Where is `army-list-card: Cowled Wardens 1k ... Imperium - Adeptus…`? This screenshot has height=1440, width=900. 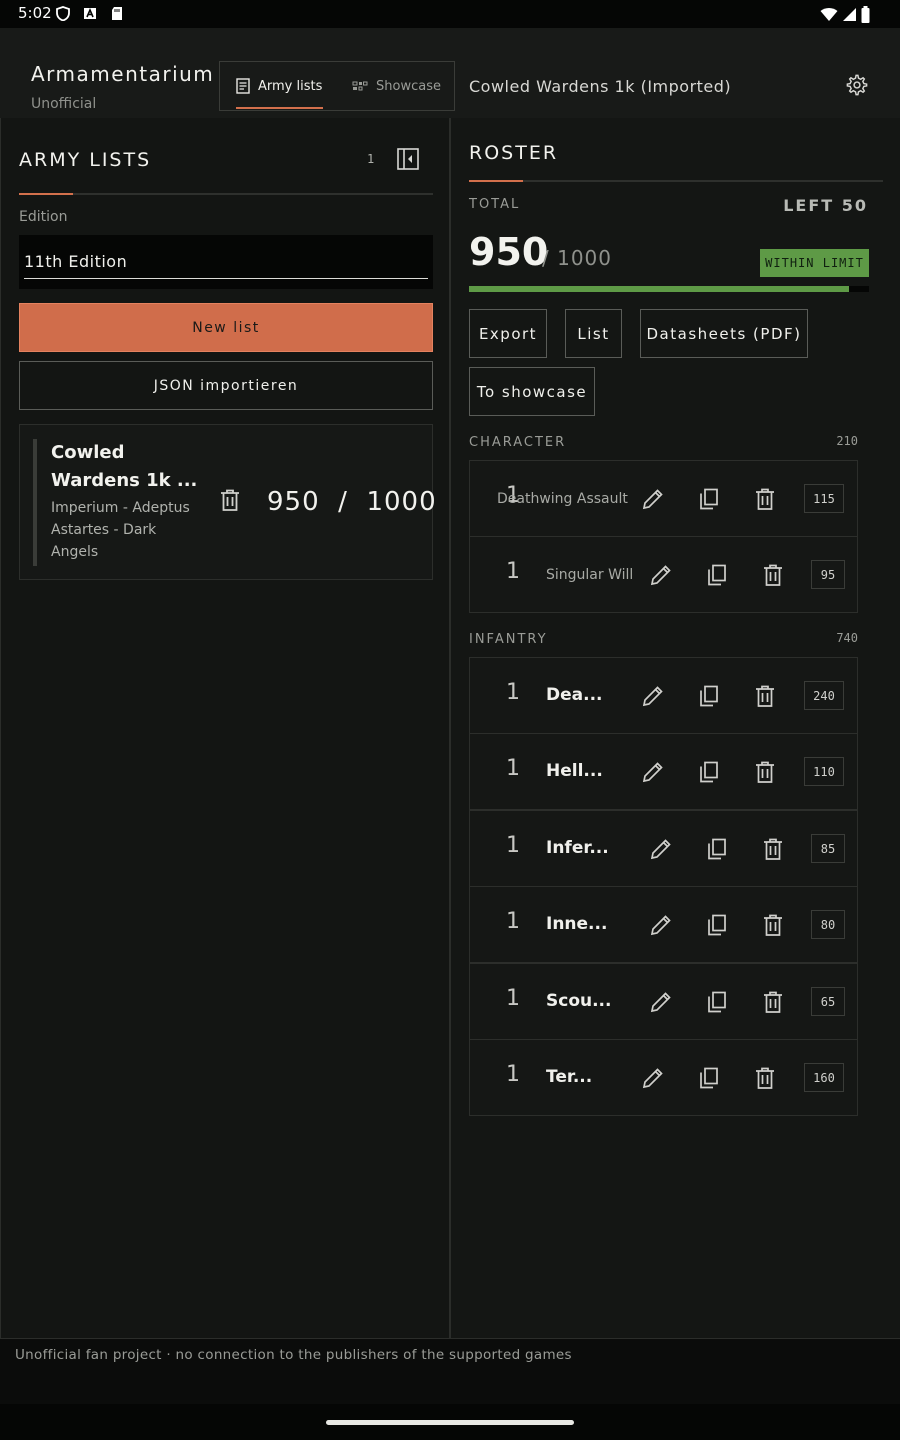
army-list-card: Cowled Wardens 1k ... Imperium - Adeptus… is located at coordinates (227, 502).